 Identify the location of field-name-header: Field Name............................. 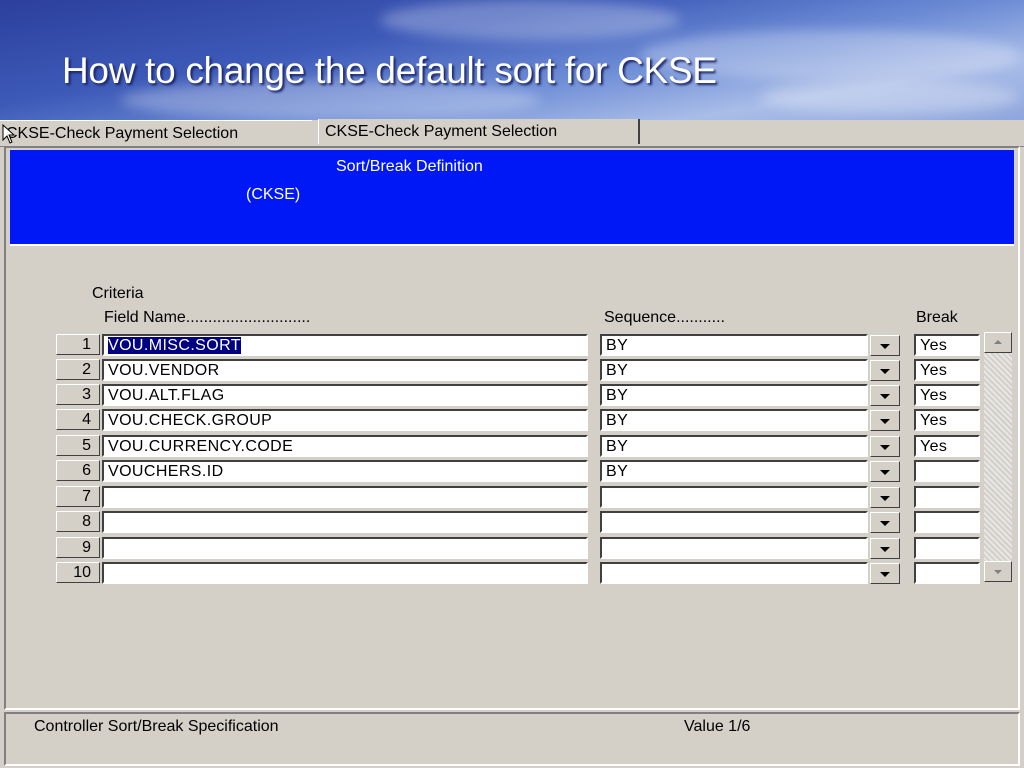
(207, 317).